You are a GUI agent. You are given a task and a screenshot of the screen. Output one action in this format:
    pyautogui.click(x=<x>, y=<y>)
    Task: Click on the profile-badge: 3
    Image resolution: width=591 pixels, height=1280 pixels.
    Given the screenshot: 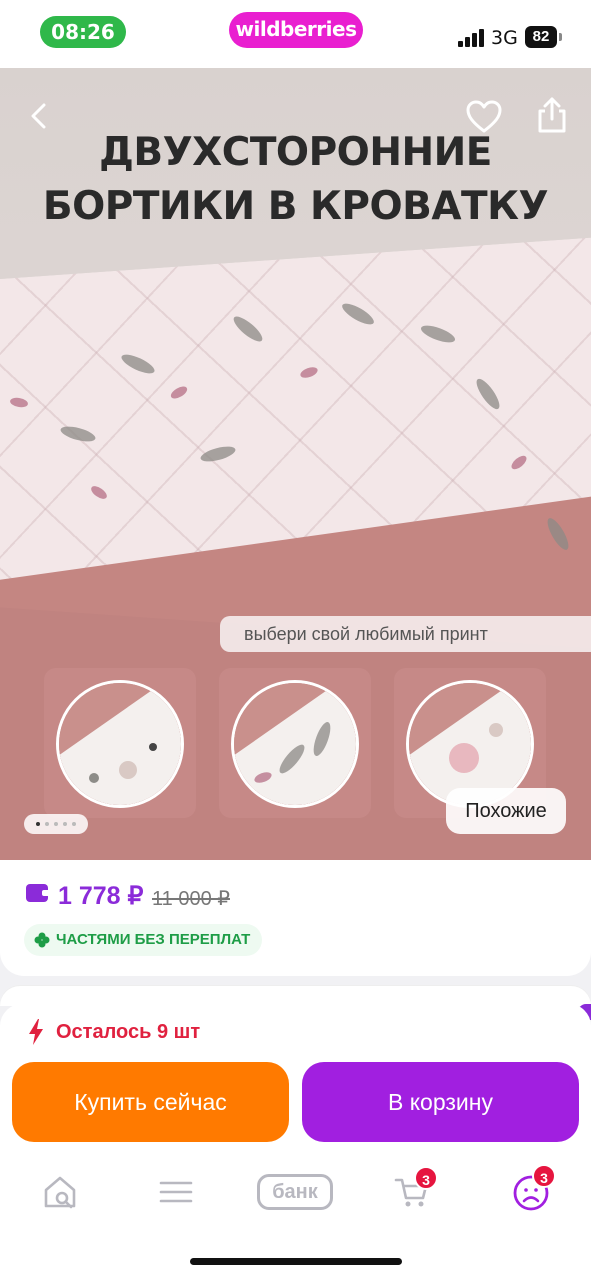 What is the action you would take?
    pyautogui.click(x=544, y=1176)
    